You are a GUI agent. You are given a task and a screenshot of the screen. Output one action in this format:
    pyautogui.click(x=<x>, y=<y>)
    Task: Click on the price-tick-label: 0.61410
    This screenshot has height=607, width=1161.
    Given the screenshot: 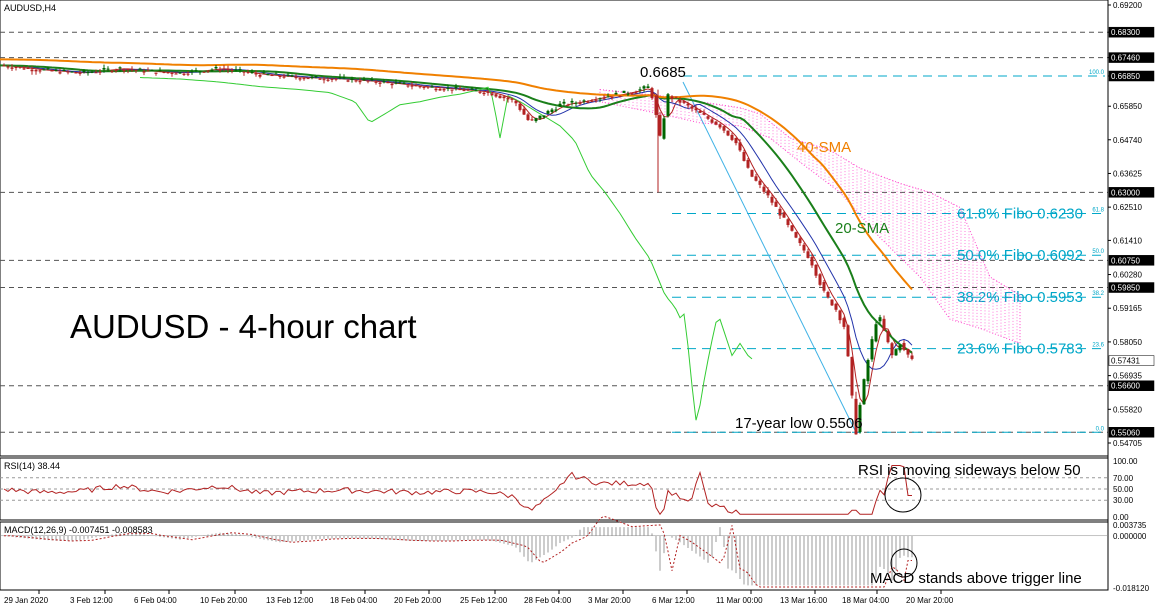 What is the action you would take?
    pyautogui.click(x=1127, y=240)
    